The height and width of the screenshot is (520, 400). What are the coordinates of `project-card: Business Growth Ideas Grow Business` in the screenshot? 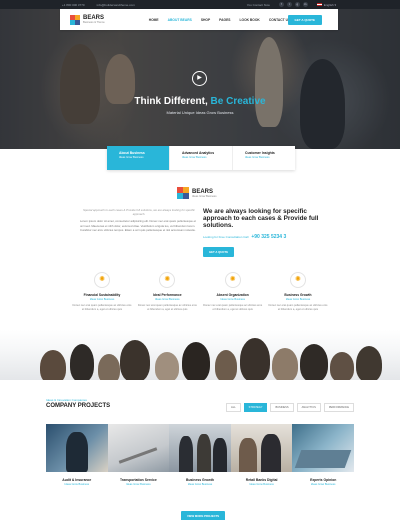 It's located at (200, 455).